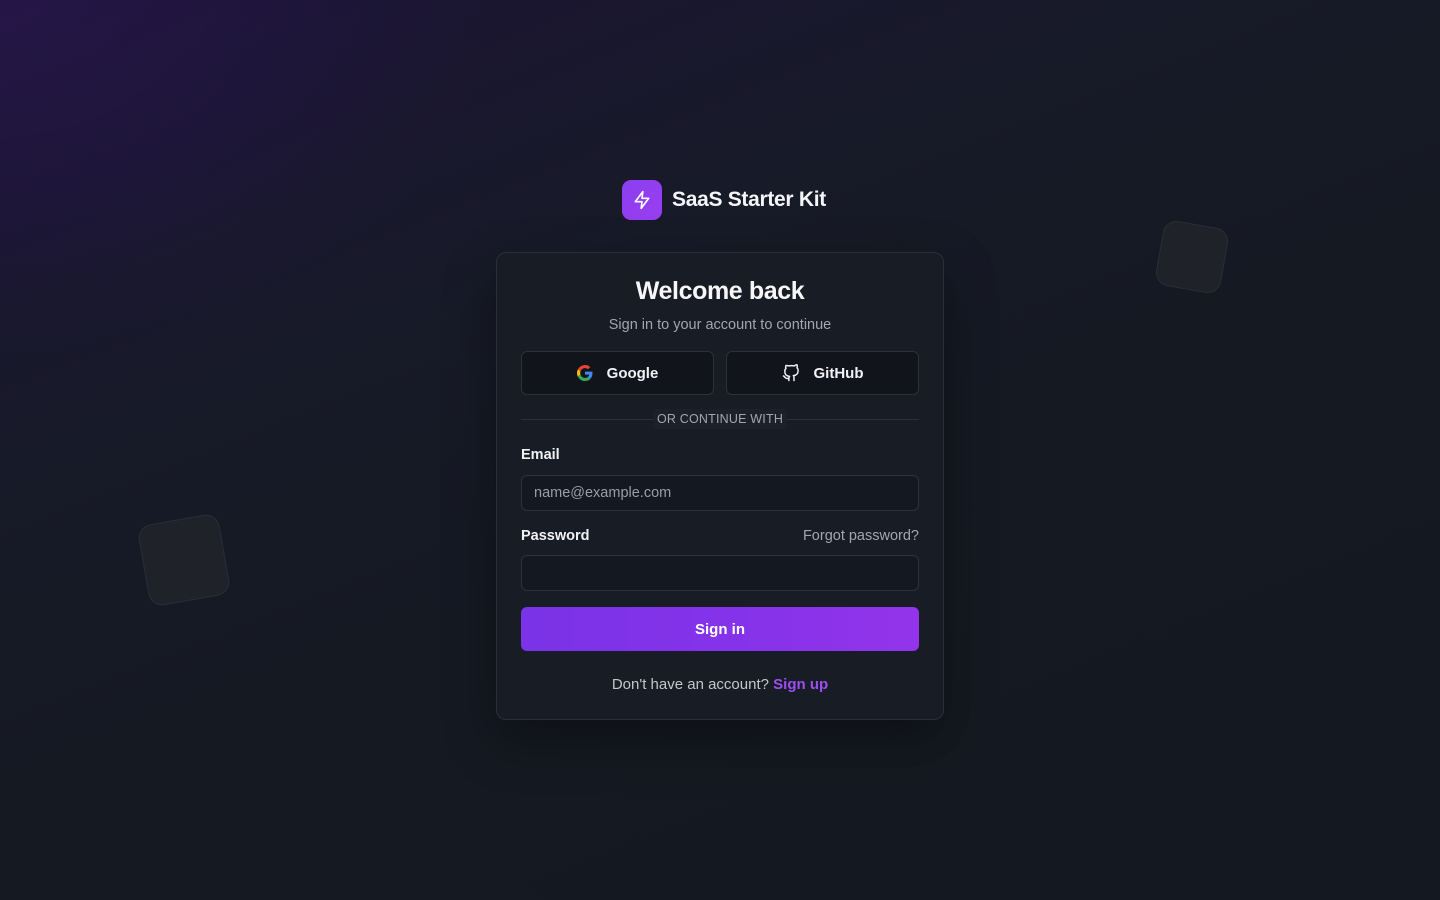 The height and width of the screenshot is (900, 1440). Describe the element at coordinates (555, 536) in the screenshot. I see `password-label: Password` at that location.